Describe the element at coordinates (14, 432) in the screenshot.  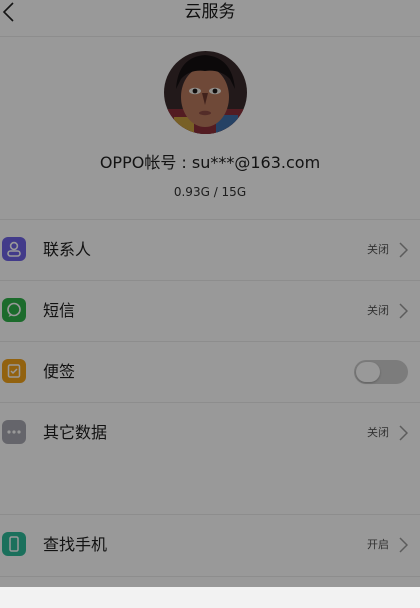
I see `more-data-icon` at that location.